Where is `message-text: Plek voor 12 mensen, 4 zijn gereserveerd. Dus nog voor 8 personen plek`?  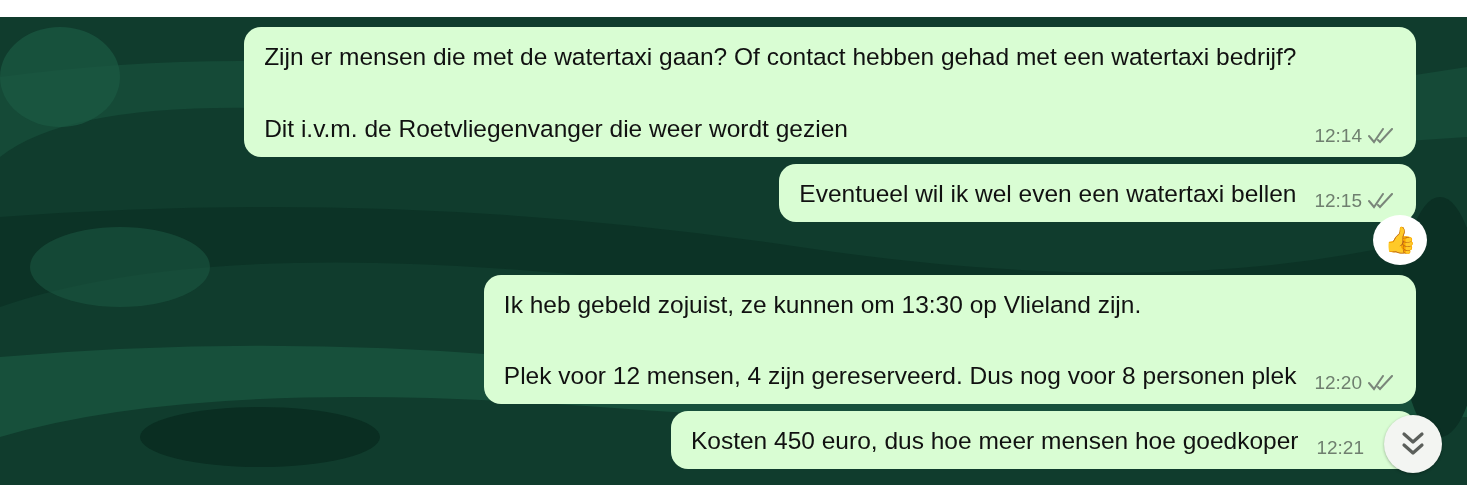
message-text: Plek voor 12 mensen, 4 zijn gereserveerd. Dus nog voor 8 personen plek is located at coordinates (900, 376).